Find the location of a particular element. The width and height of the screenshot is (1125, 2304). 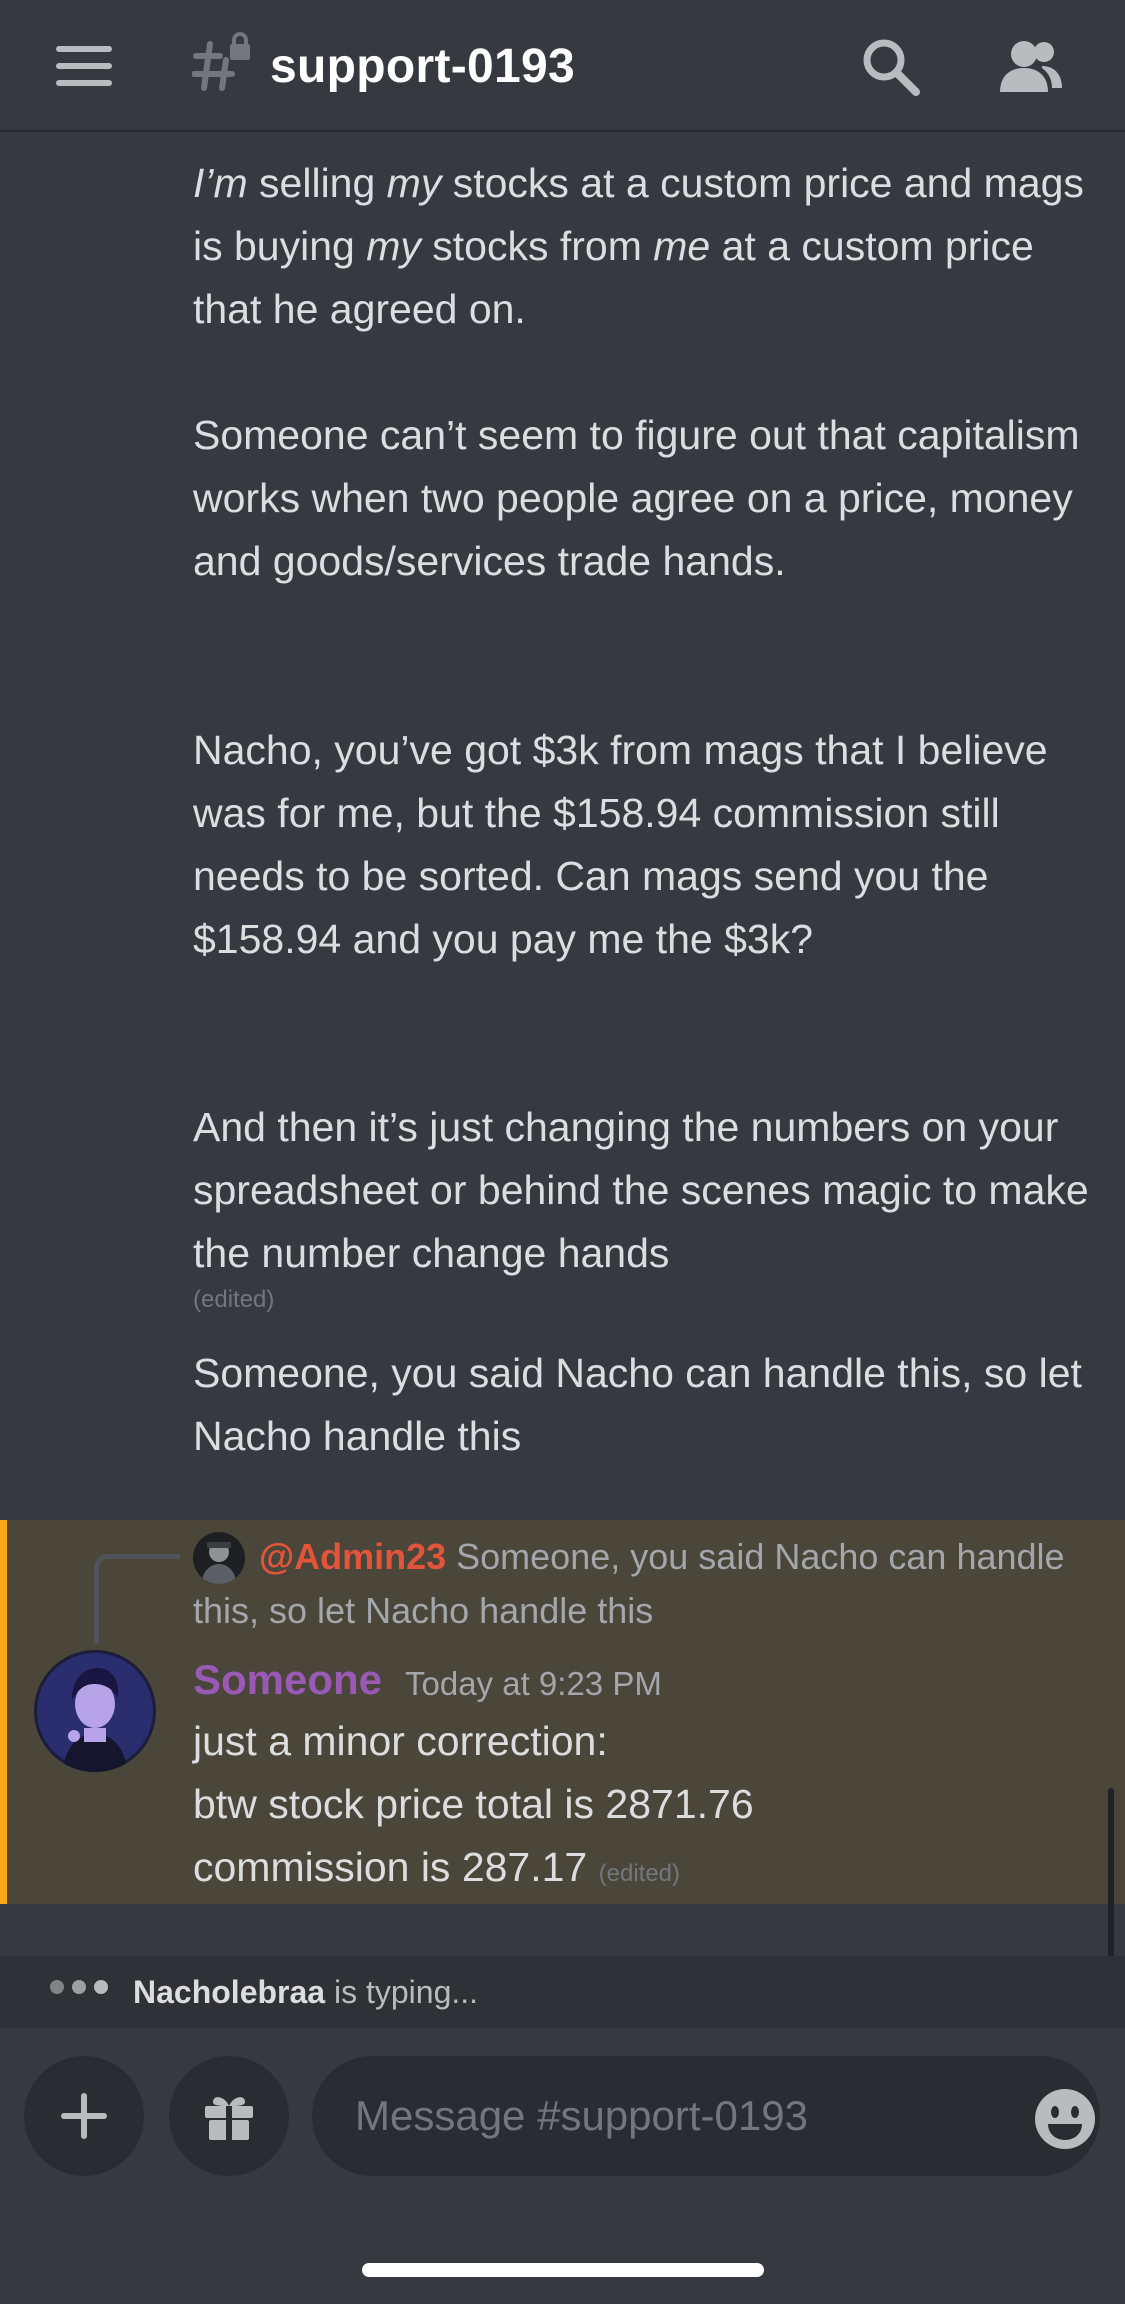

avatar is located at coordinates (95, 1711).